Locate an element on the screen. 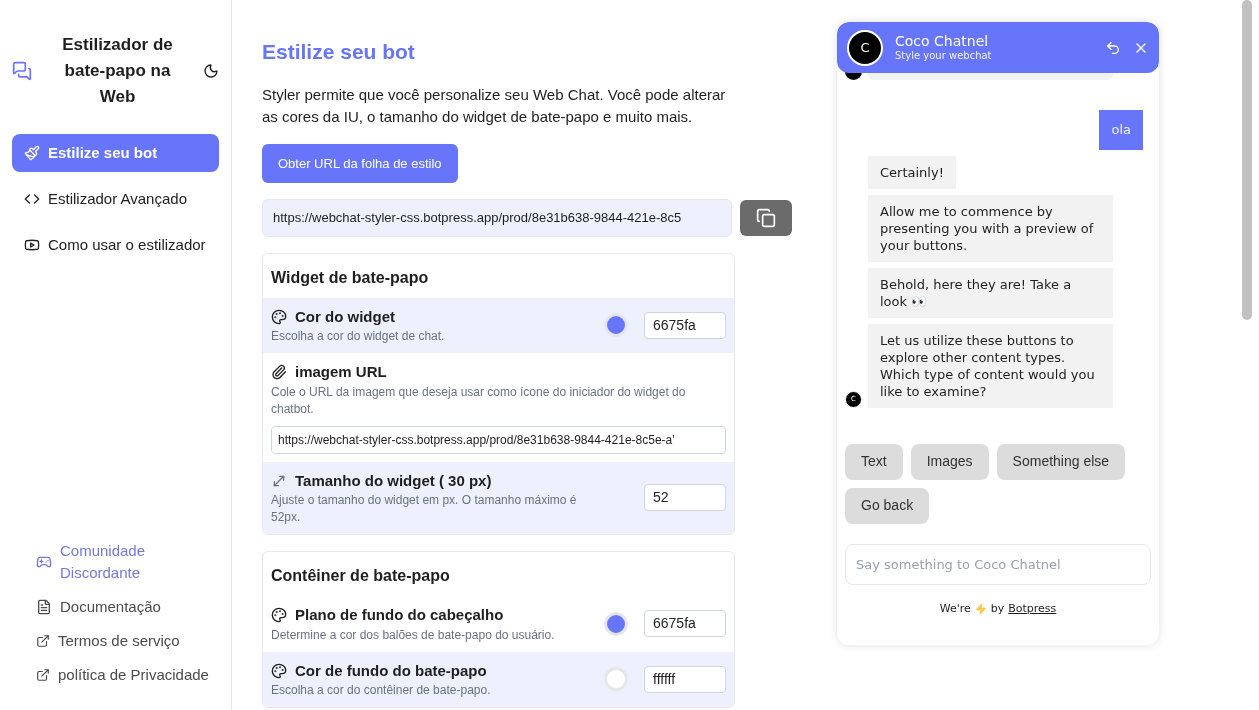  bot-message: Certainly! is located at coordinates (912, 172).